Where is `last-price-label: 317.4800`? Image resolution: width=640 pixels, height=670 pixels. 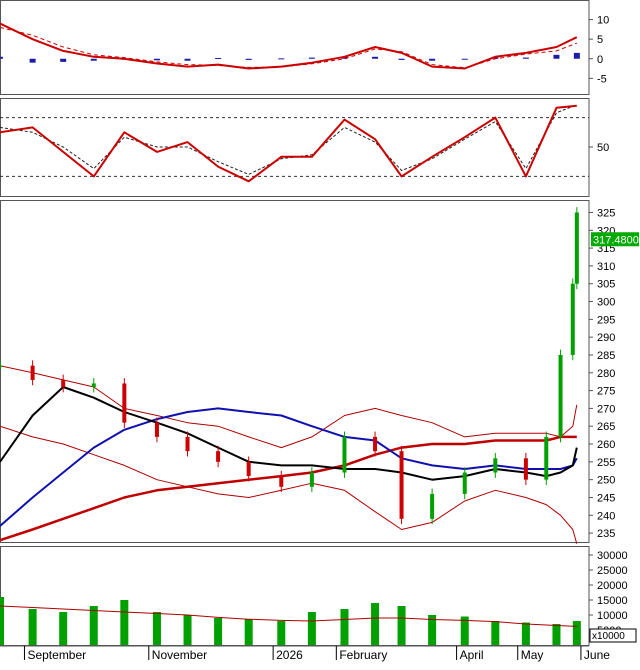 last-price-label: 317.4800 is located at coordinates (616, 240).